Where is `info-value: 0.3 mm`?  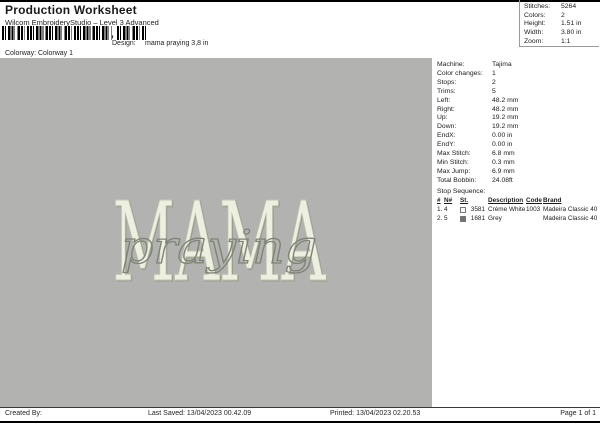 info-value: 0.3 mm is located at coordinates (503, 163).